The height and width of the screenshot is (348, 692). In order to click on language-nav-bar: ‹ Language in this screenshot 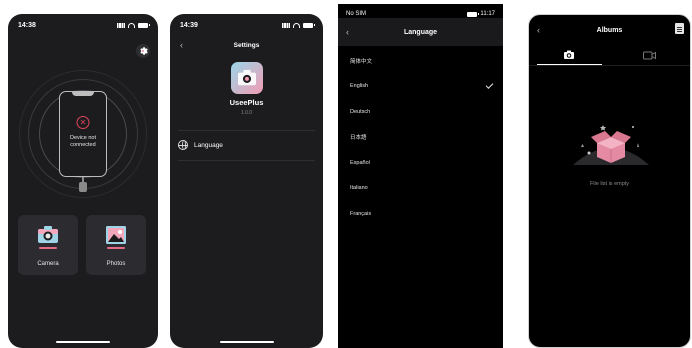, I will do `click(420, 32)`.